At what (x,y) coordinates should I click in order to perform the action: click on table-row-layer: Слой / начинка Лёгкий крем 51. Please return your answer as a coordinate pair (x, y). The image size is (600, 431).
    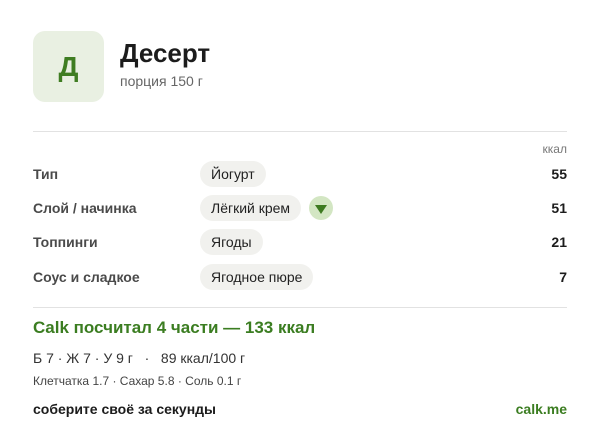
    Looking at the image, I should click on (300, 208).